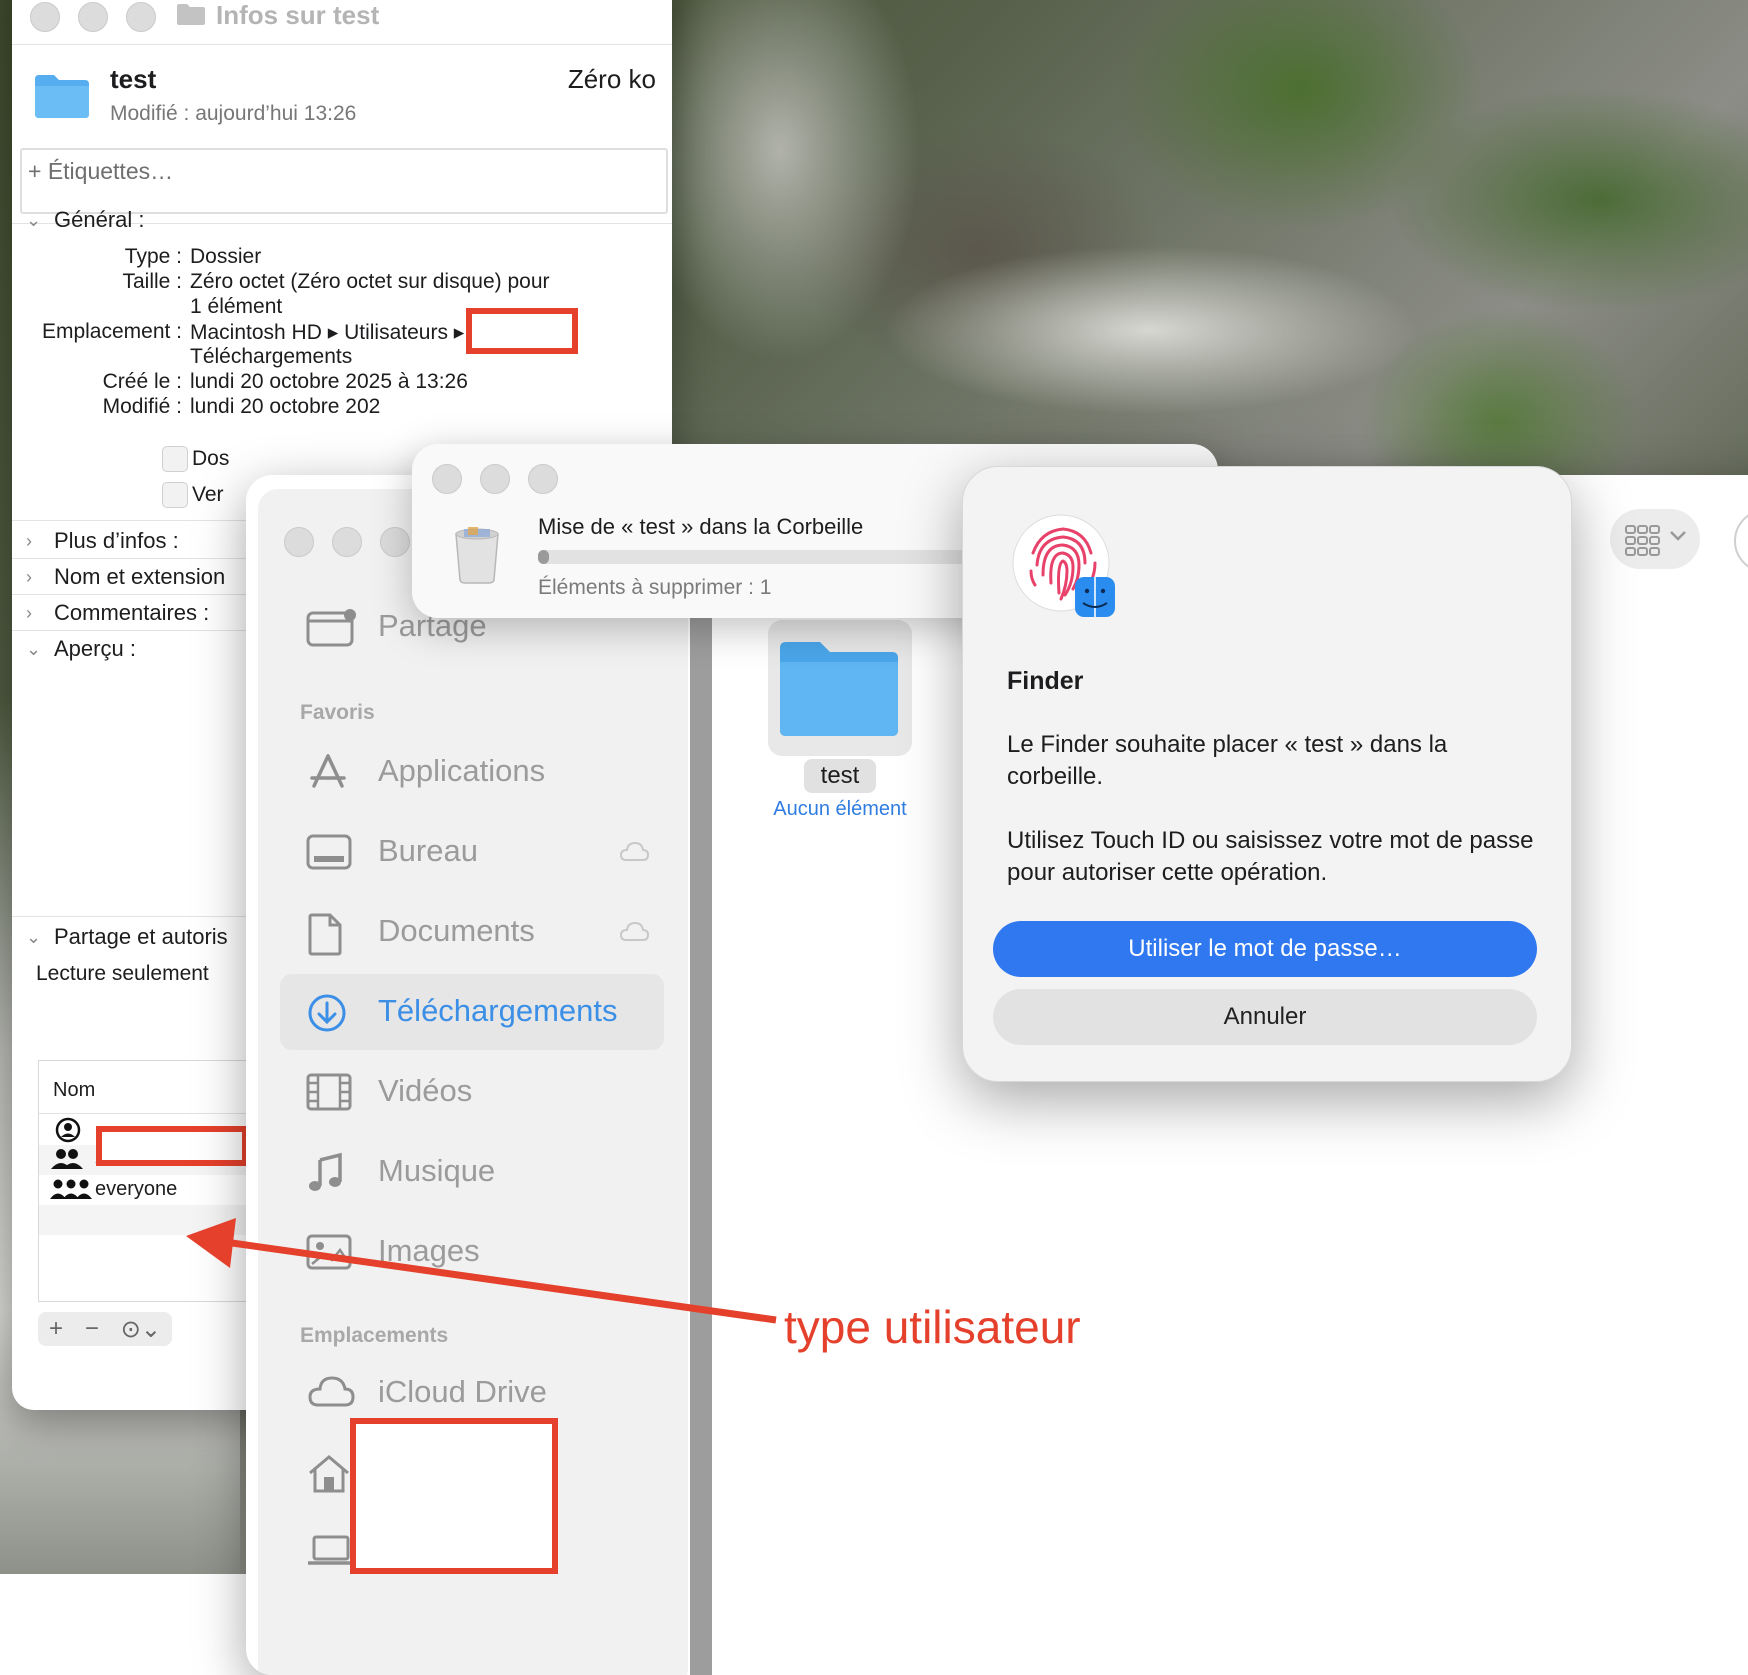 The height and width of the screenshot is (1675, 1748). I want to click on window-title: Infos sur test, so click(298, 15).